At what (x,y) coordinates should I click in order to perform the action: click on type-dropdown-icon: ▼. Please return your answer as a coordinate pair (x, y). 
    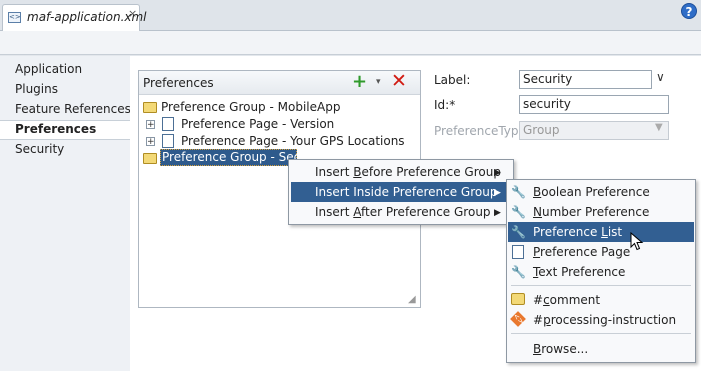
    Looking at the image, I should click on (659, 127).